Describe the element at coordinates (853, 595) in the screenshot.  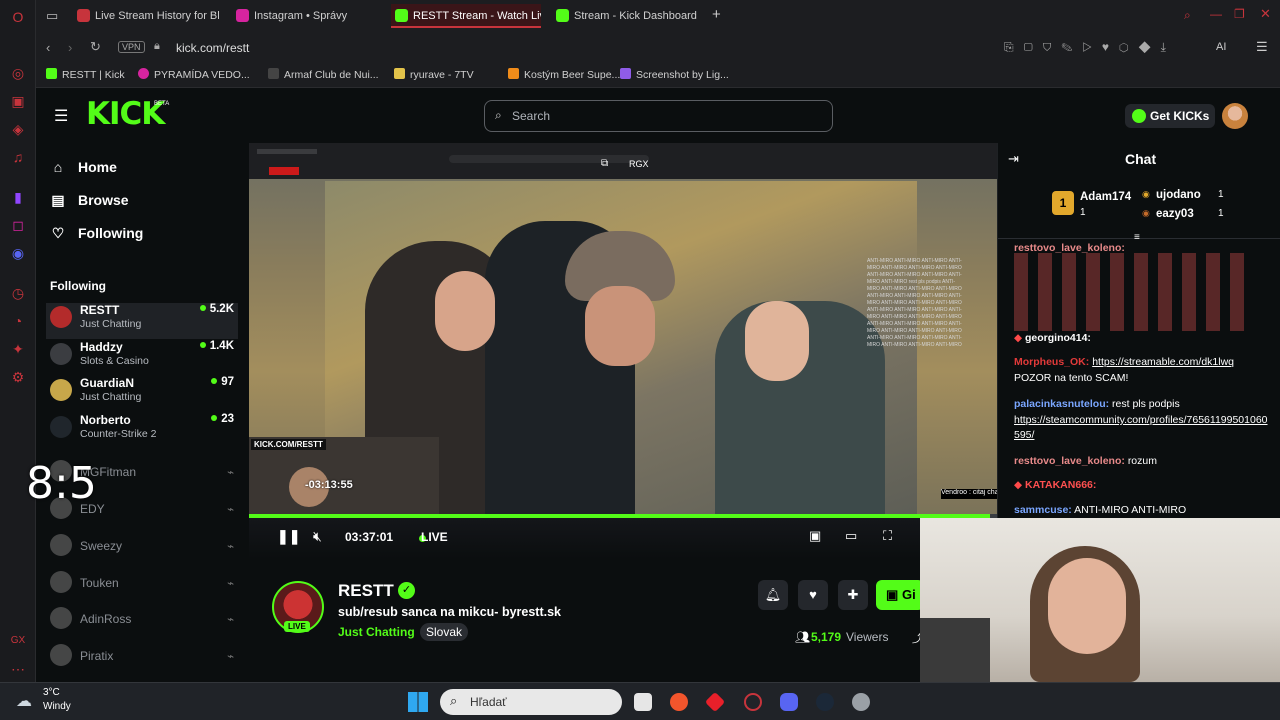
I see `gift-icon: ✚` at that location.